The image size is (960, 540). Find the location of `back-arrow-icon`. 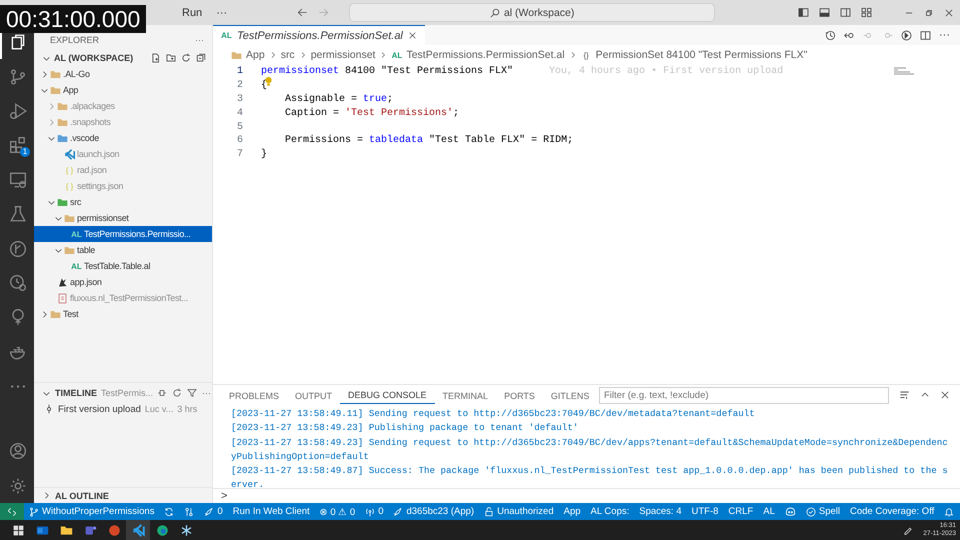

back-arrow-icon is located at coordinates (302, 12).